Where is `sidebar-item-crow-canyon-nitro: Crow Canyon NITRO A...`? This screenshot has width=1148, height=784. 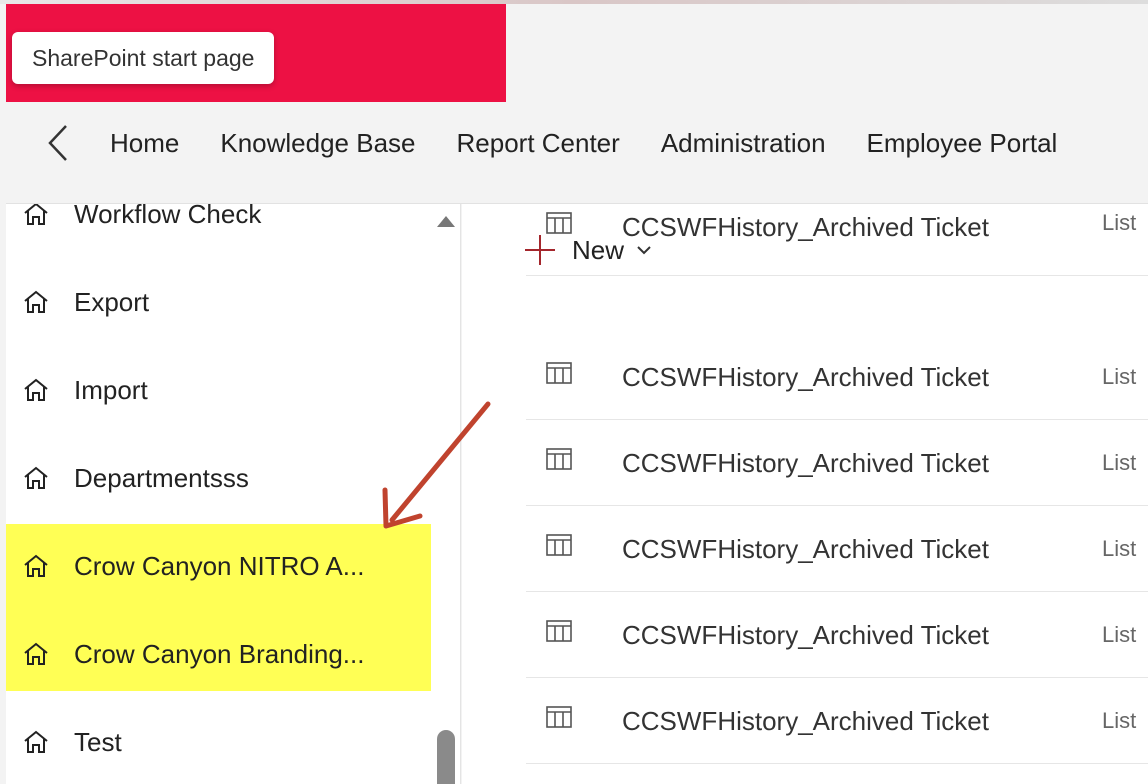
sidebar-item-crow-canyon-nitro: Crow Canyon NITRO A... is located at coordinates (218, 566).